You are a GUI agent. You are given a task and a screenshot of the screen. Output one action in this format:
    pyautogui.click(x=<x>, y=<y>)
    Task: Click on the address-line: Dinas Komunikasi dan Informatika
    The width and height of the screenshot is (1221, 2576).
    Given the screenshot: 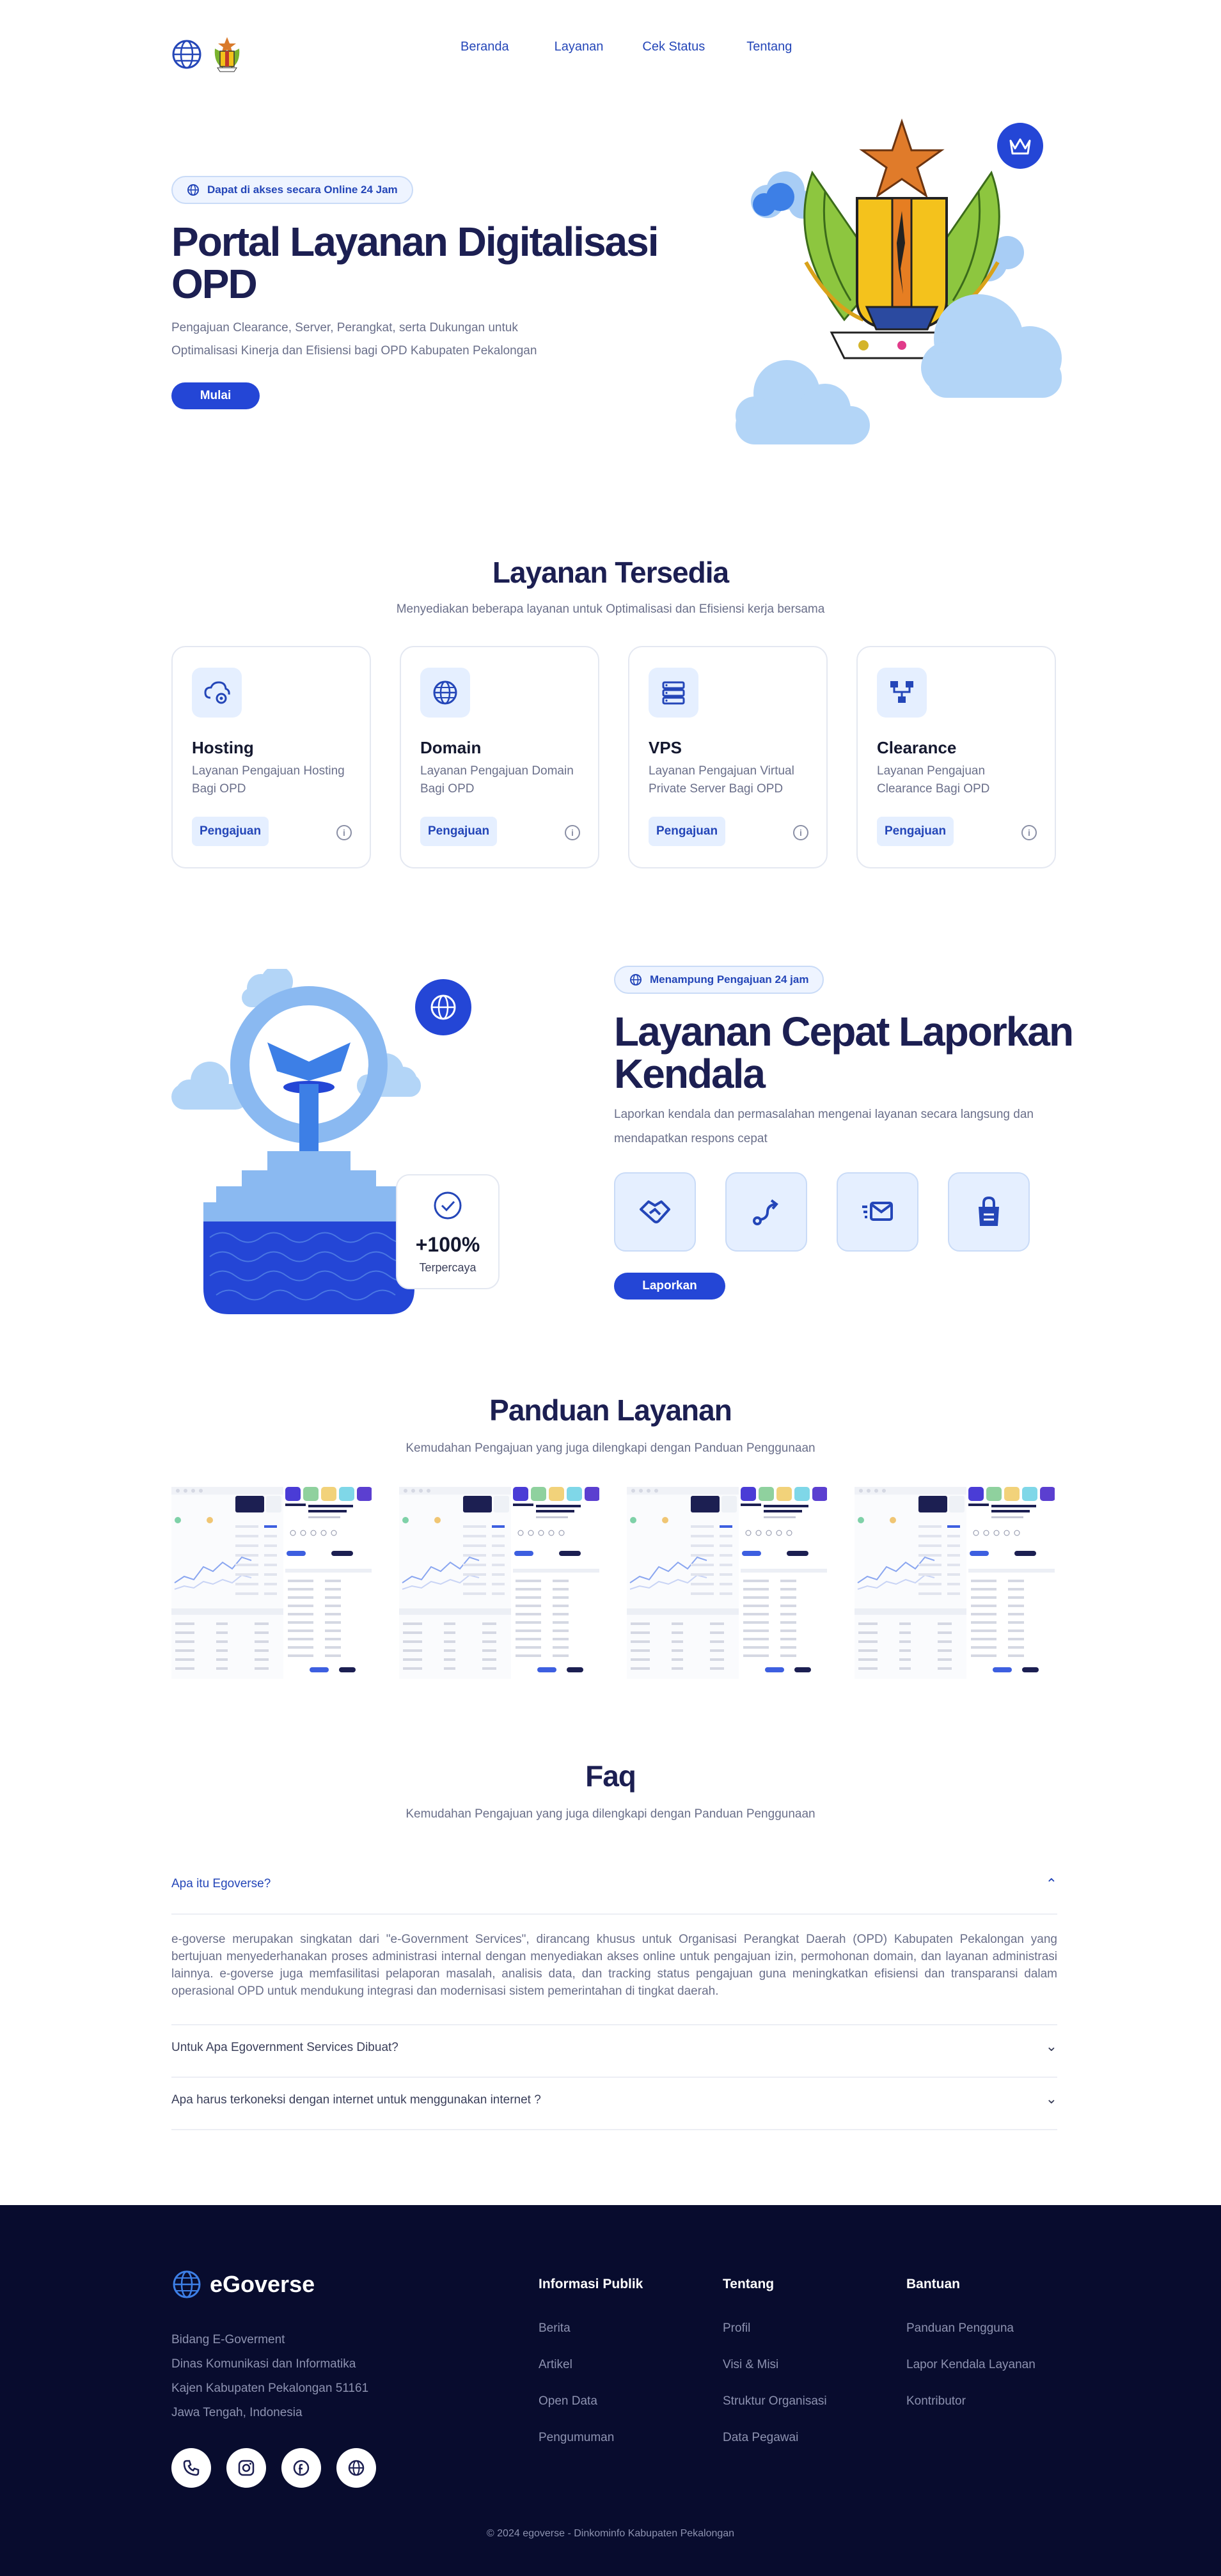 What is the action you would take?
    pyautogui.click(x=263, y=2364)
    